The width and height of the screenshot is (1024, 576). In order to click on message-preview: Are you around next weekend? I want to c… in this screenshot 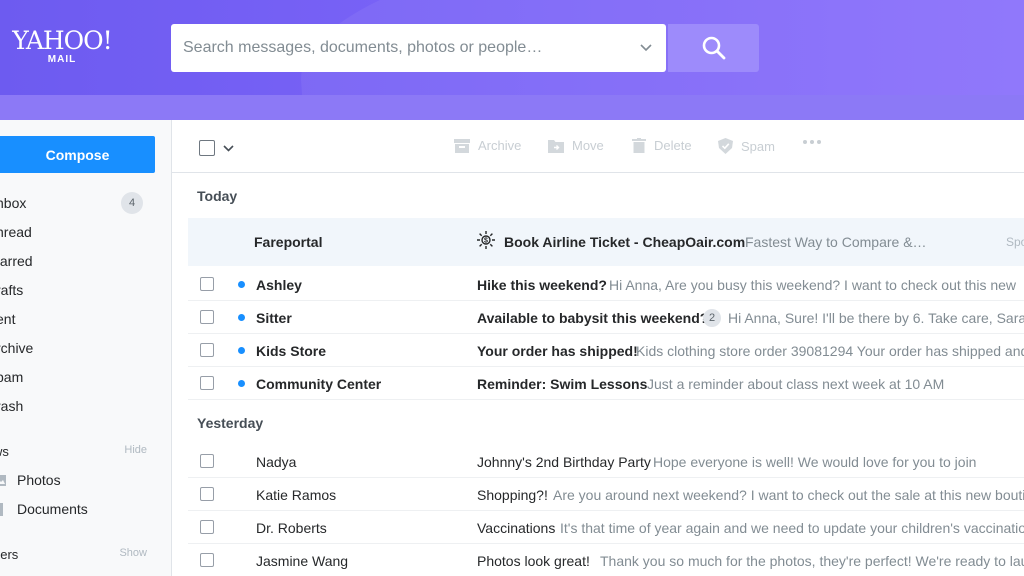, I will do `click(788, 495)`.